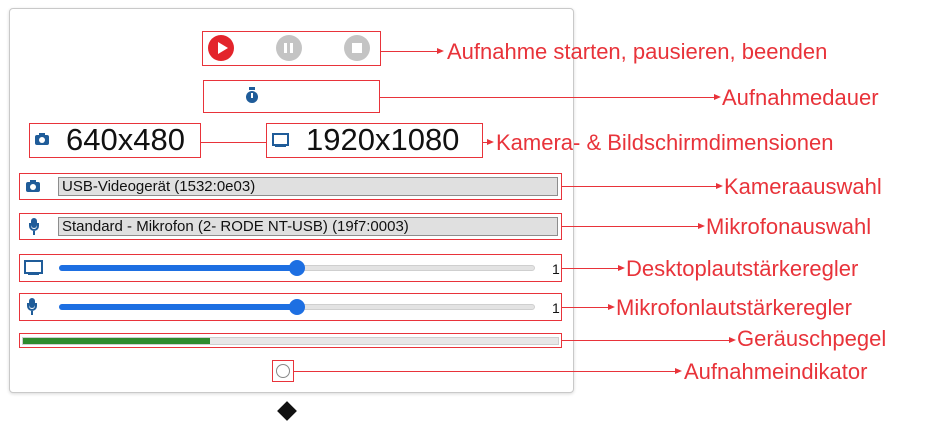  What do you see at coordinates (742, 268) in the screenshot?
I see `callout-desktop-volume: Desktoplautstärkeregler` at bounding box center [742, 268].